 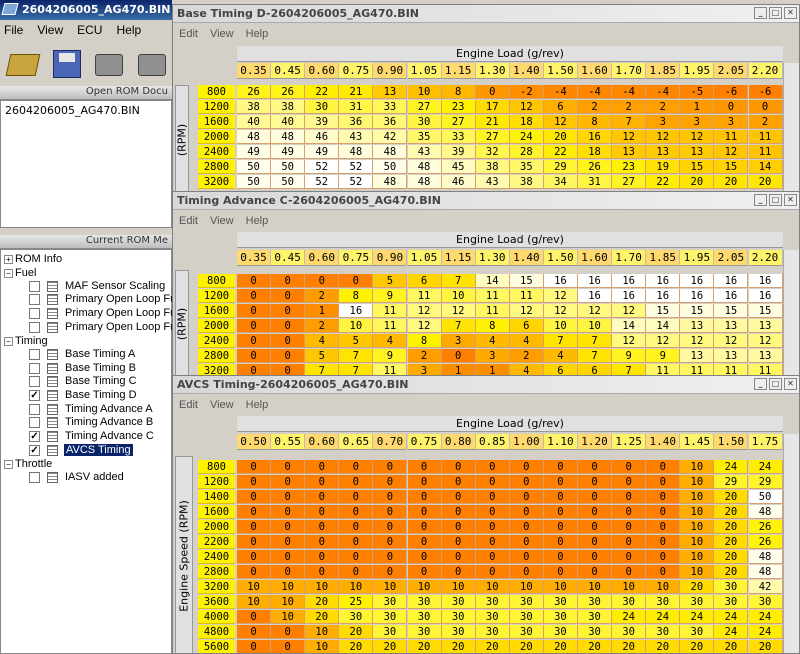 I want to click on table-cell: -2, so click(x=526, y=92).